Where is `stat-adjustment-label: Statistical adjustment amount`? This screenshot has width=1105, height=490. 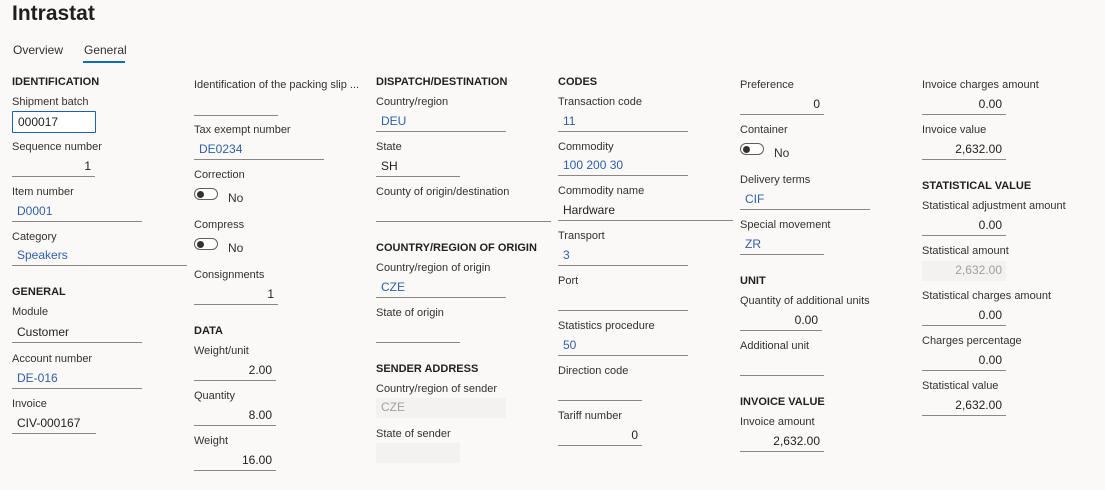
stat-adjustment-label: Statistical adjustment amount is located at coordinates (994, 206).